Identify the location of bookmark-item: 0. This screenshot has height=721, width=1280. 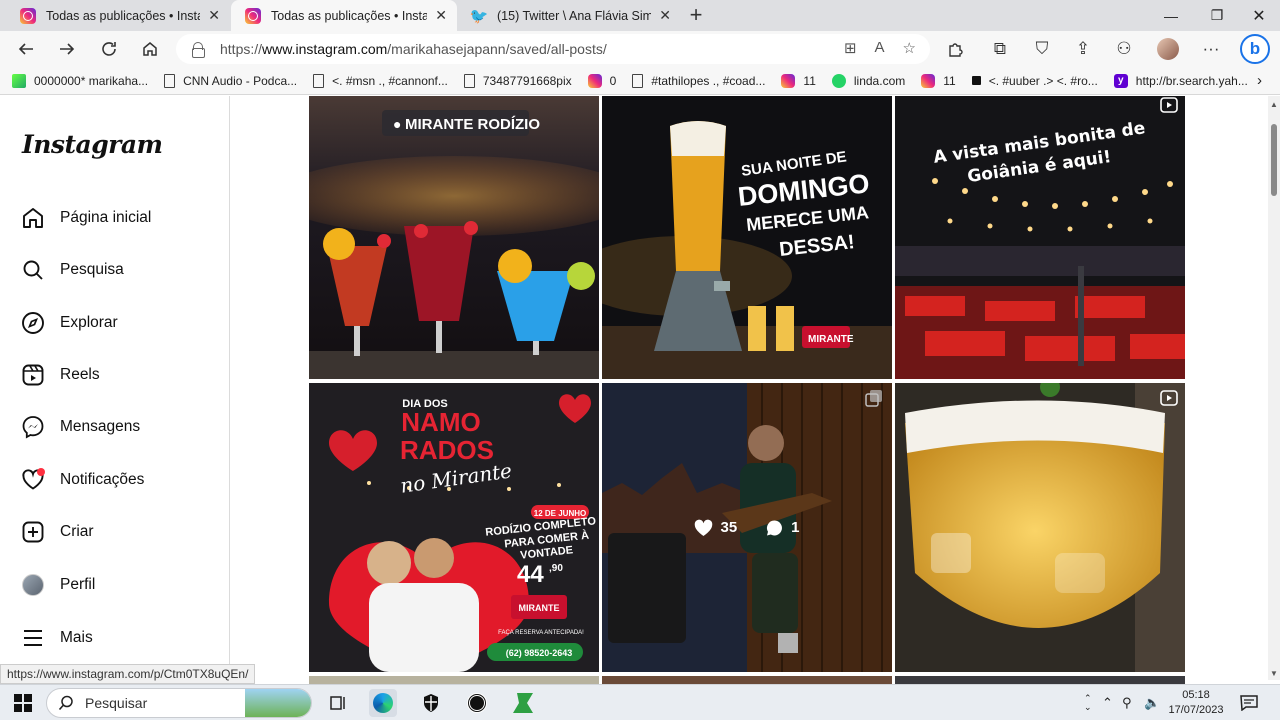
(601, 80).